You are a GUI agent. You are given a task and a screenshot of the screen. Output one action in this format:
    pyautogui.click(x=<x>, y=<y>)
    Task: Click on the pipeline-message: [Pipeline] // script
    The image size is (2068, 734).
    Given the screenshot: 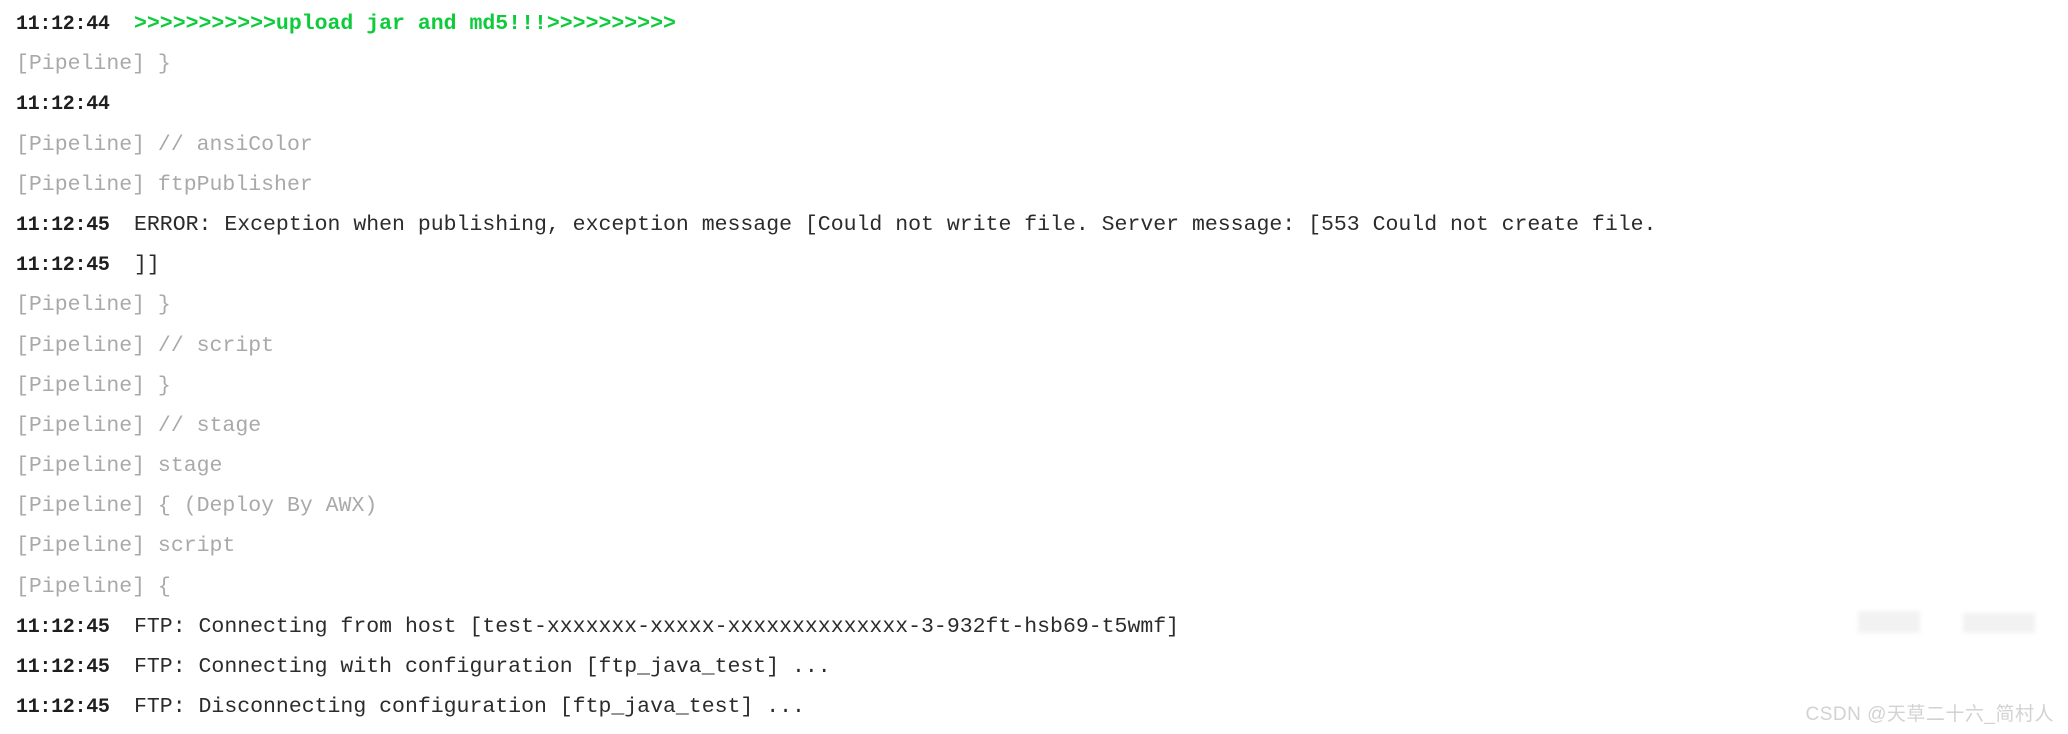 What is the action you would take?
    pyautogui.click(x=145, y=345)
    